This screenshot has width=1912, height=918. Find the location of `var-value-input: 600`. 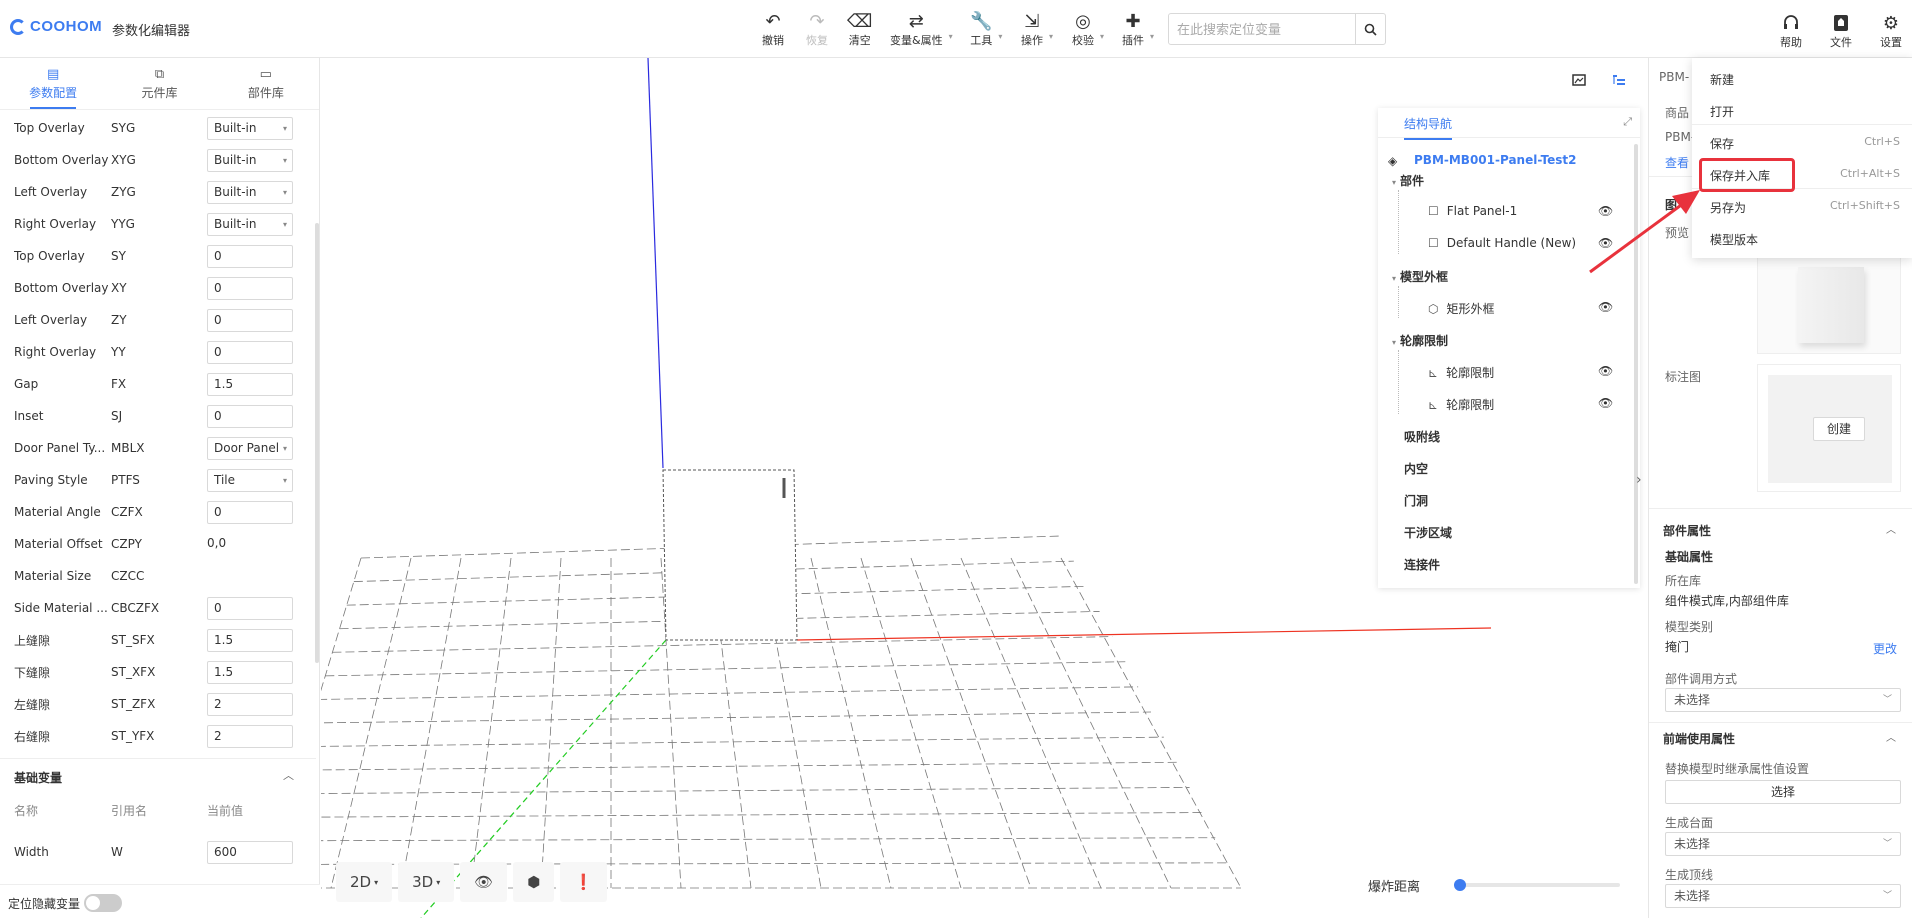

var-value-input: 600 is located at coordinates (250, 852).